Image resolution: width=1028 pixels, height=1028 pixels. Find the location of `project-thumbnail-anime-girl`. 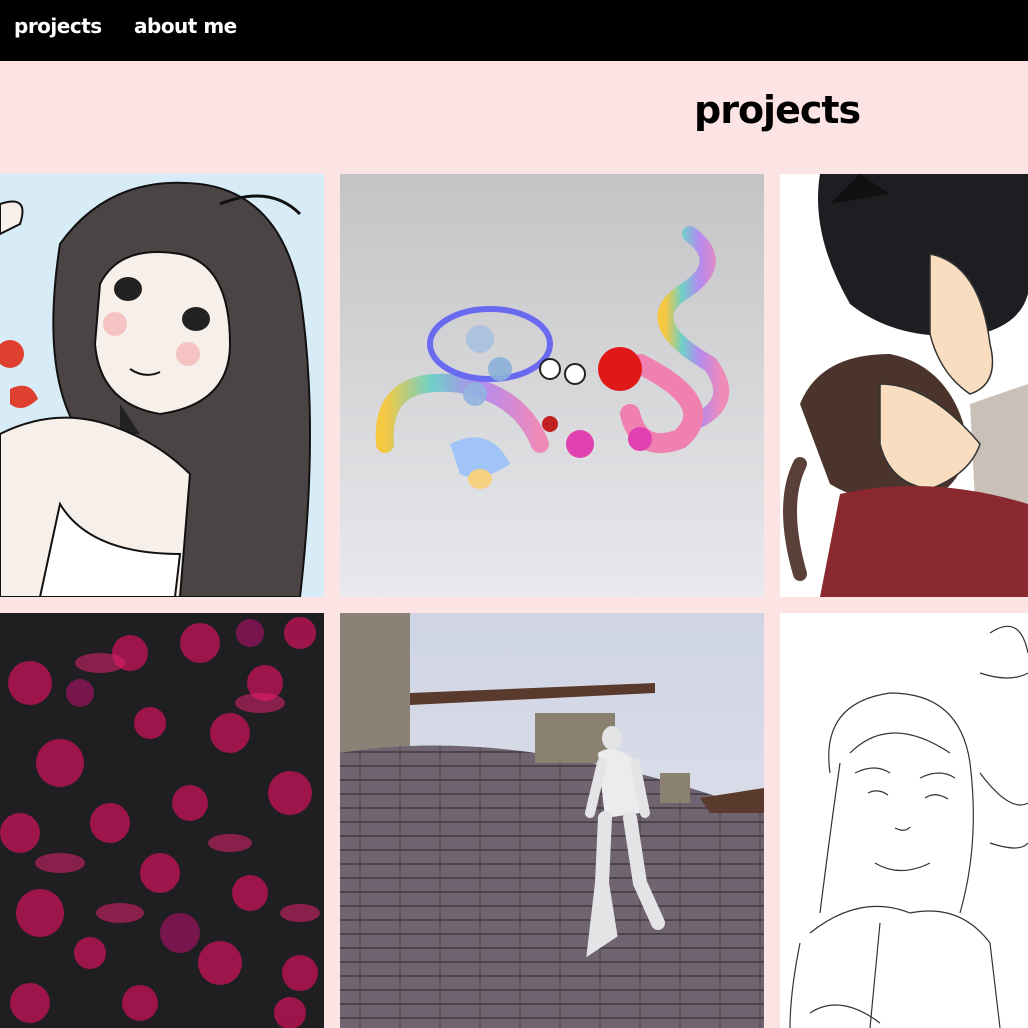

project-thumbnail-anime-girl is located at coordinates (162, 385).